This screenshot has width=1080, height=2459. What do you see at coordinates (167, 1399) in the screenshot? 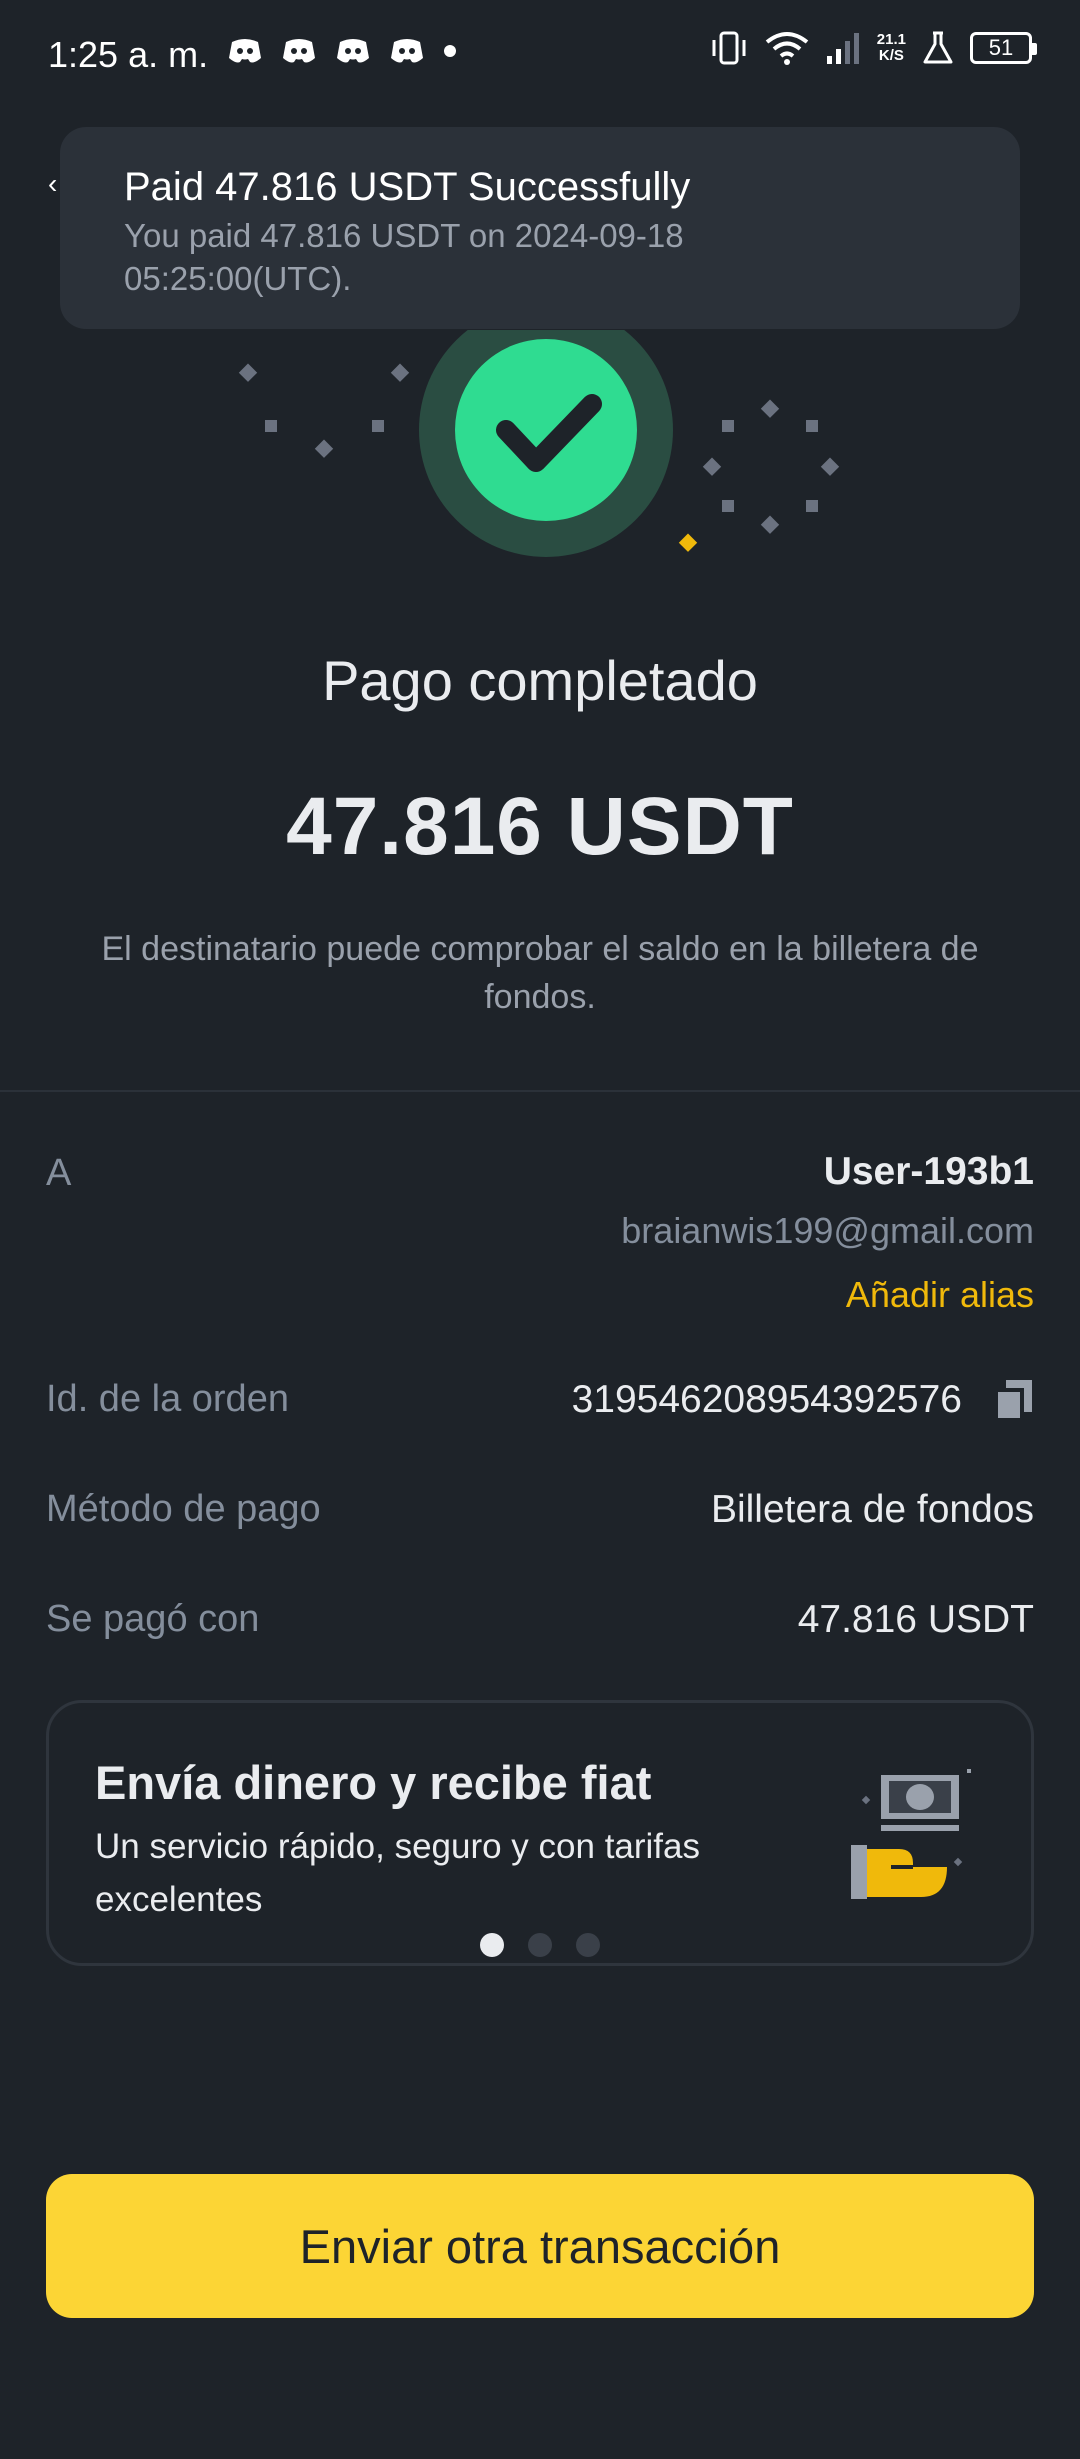
I see `order-id-label: Id. de la orden` at bounding box center [167, 1399].